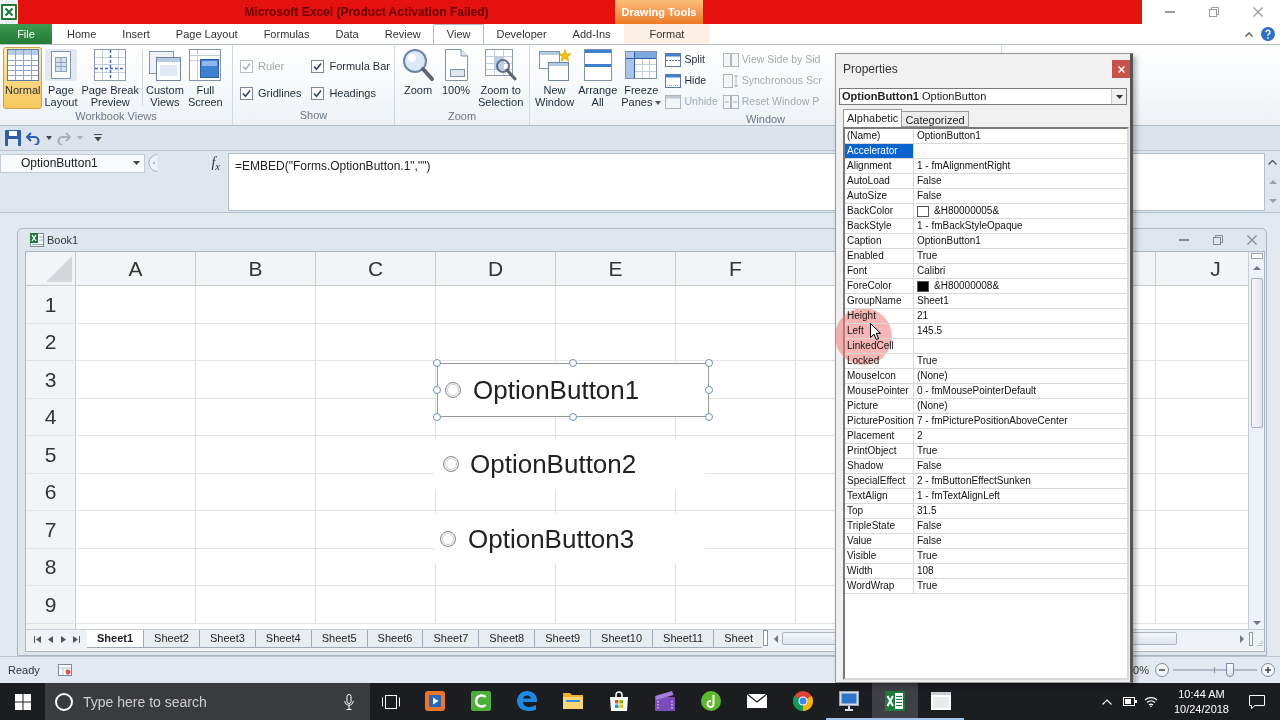  What do you see at coordinates (1121, 69) in the screenshot?
I see `close-button` at bounding box center [1121, 69].